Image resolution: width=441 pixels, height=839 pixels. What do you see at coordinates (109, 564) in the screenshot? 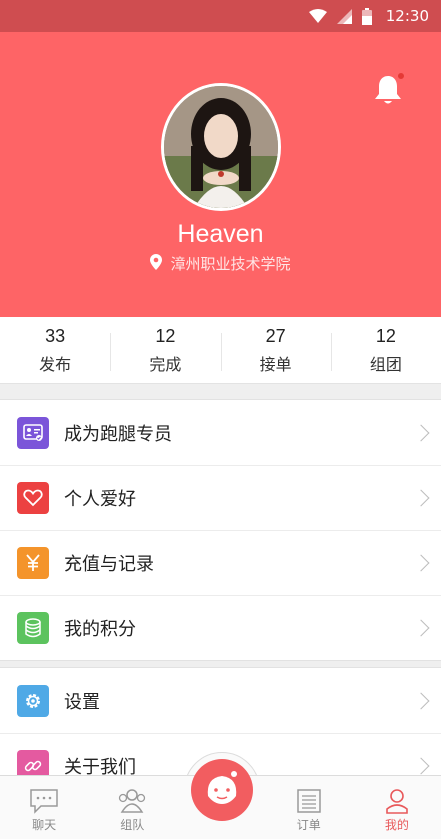
I see `menu-item-label: 充值与记录` at bounding box center [109, 564].